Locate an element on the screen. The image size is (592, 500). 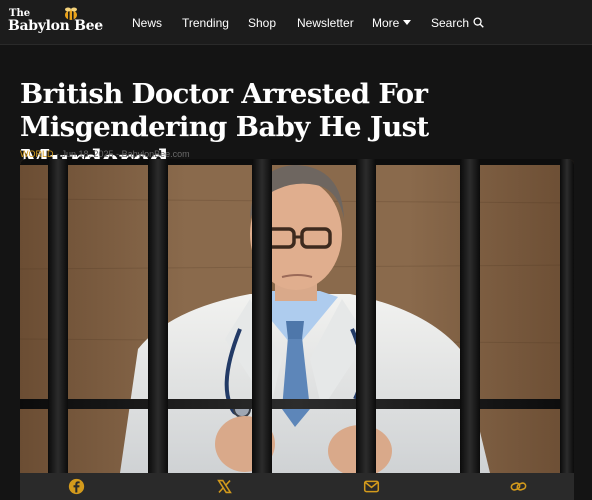
nav-shop-label: Shop is located at coordinates (262, 22).